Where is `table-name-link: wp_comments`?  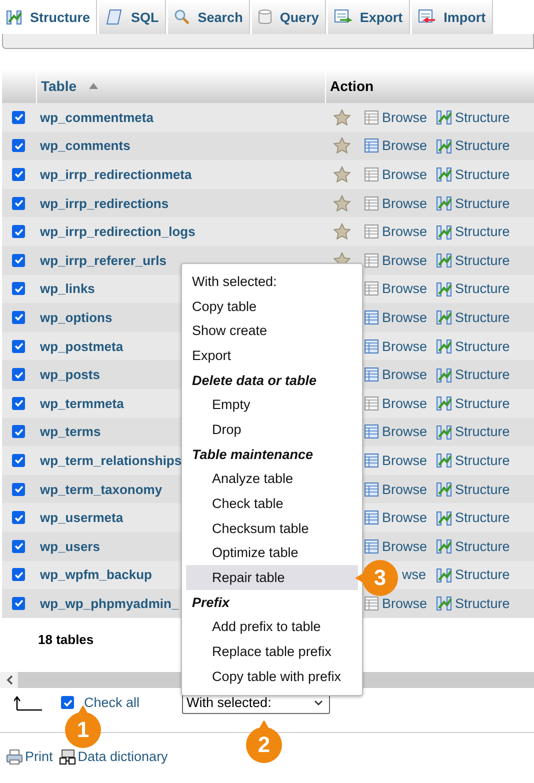
table-name-link: wp_comments is located at coordinates (85, 146).